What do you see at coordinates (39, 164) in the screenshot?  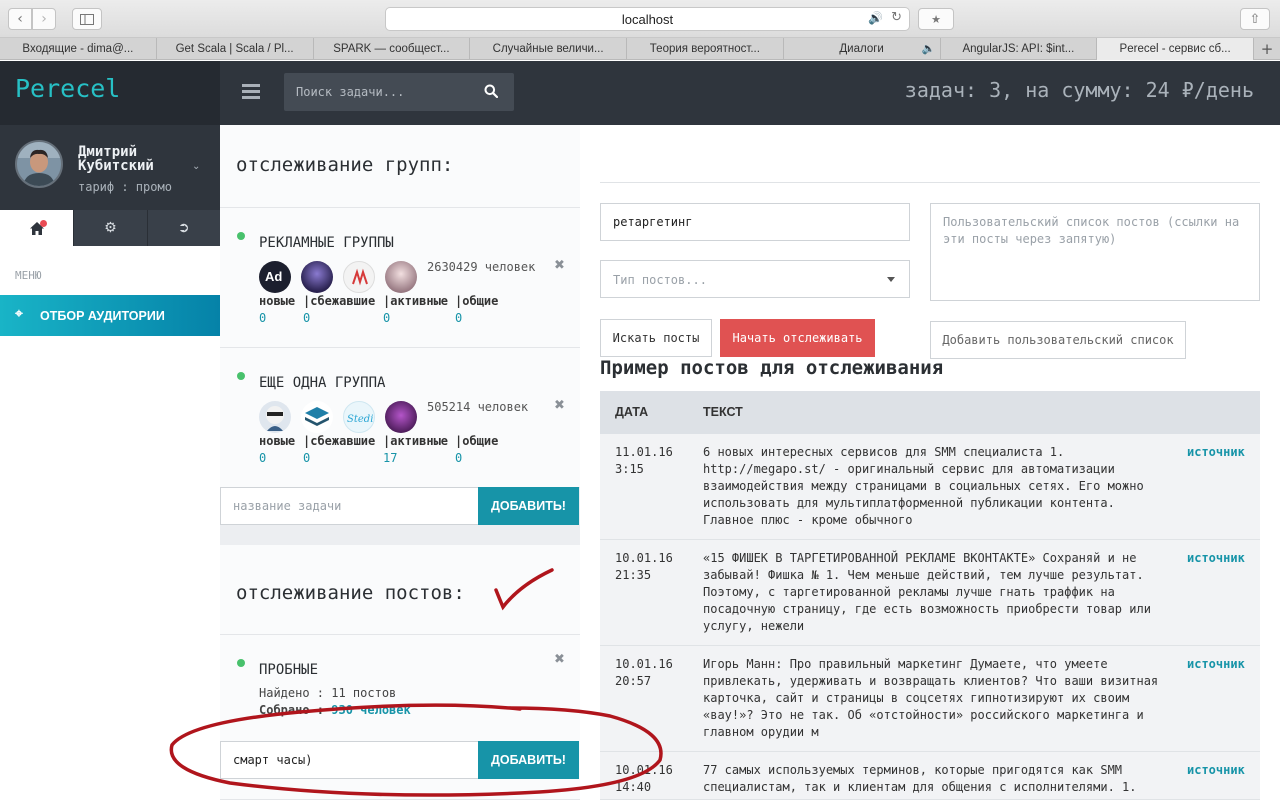 I see `avatar` at bounding box center [39, 164].